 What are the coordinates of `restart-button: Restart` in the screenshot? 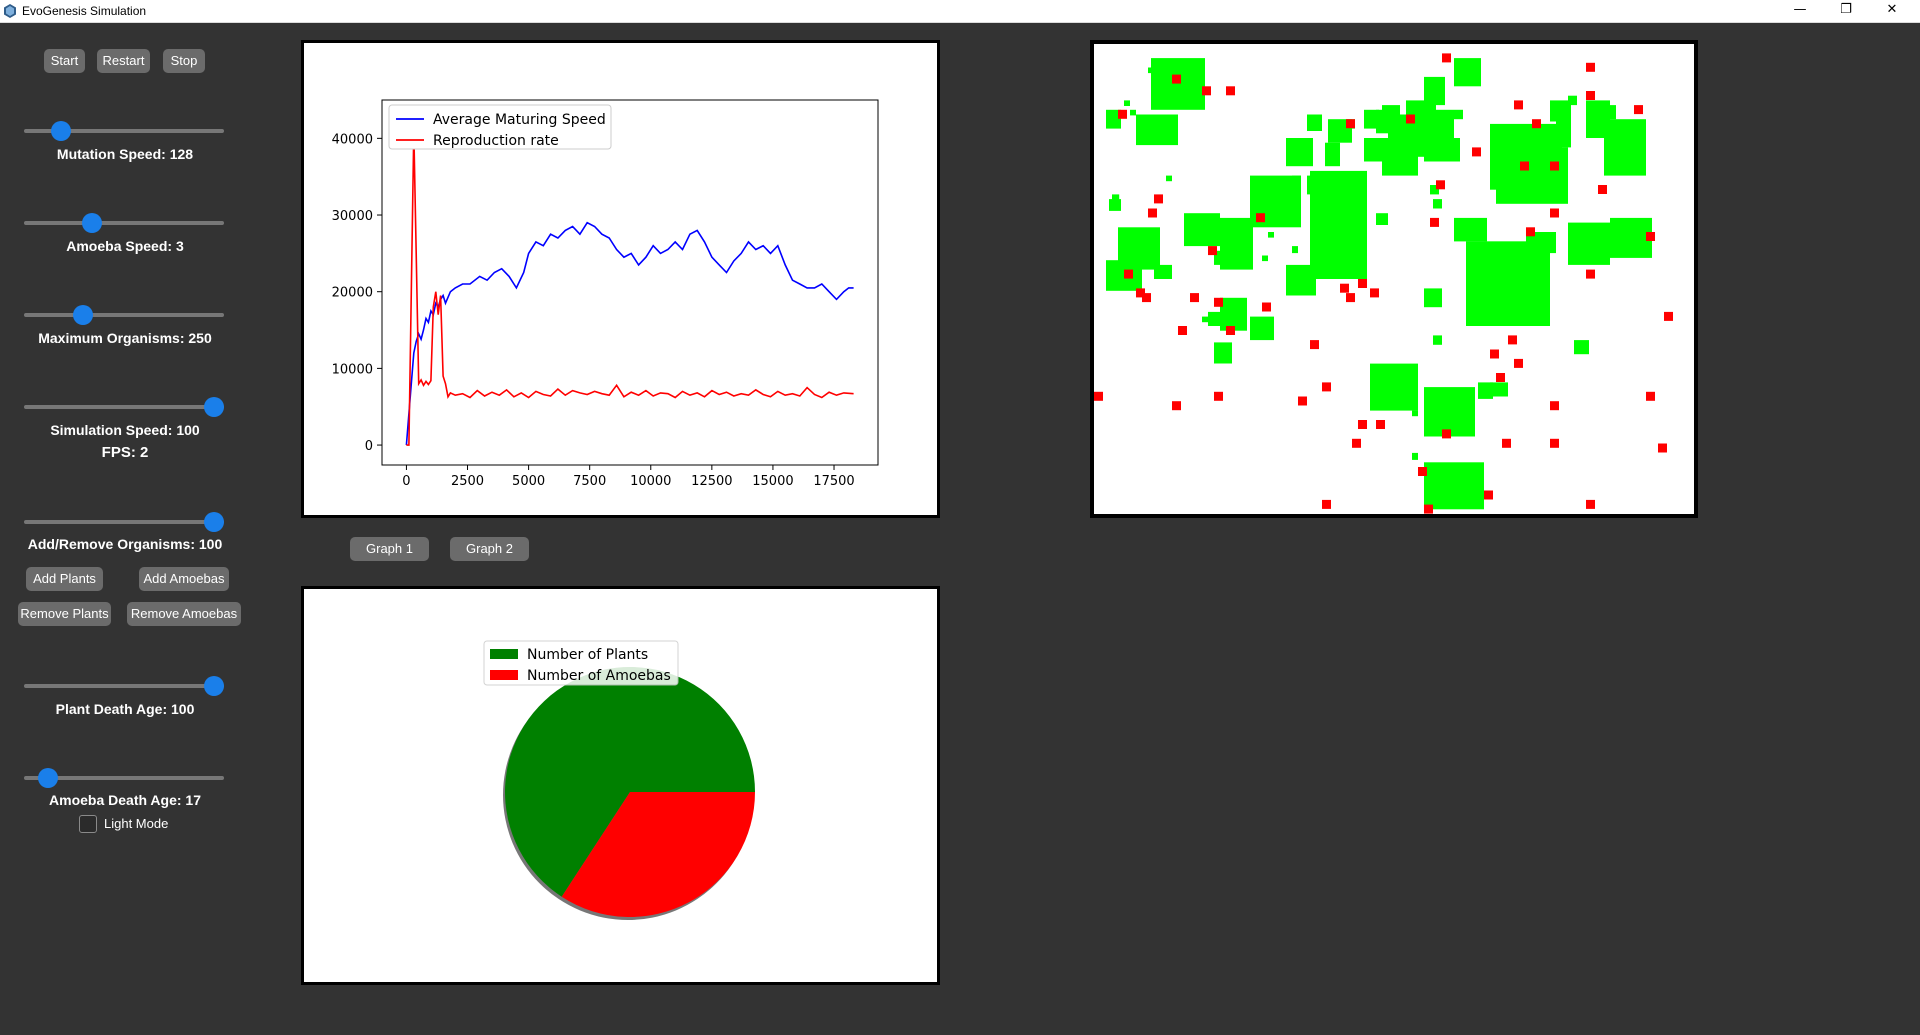 It's located at (123, 61).